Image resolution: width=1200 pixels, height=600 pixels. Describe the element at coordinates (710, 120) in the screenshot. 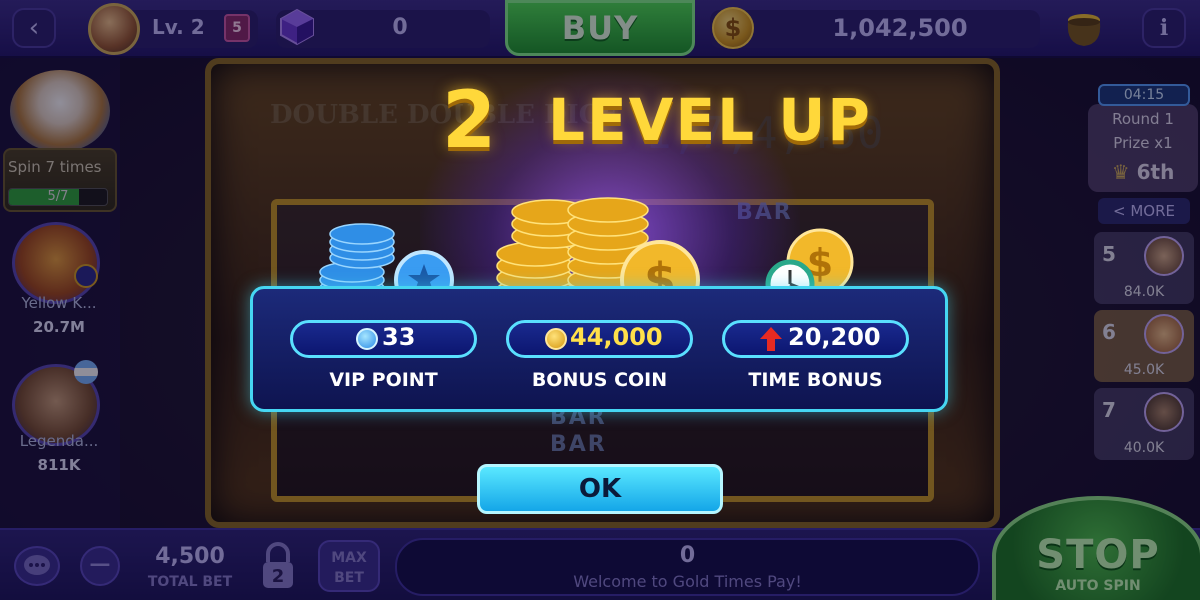

I see `level-up-title: LEVEL UP` at that location.